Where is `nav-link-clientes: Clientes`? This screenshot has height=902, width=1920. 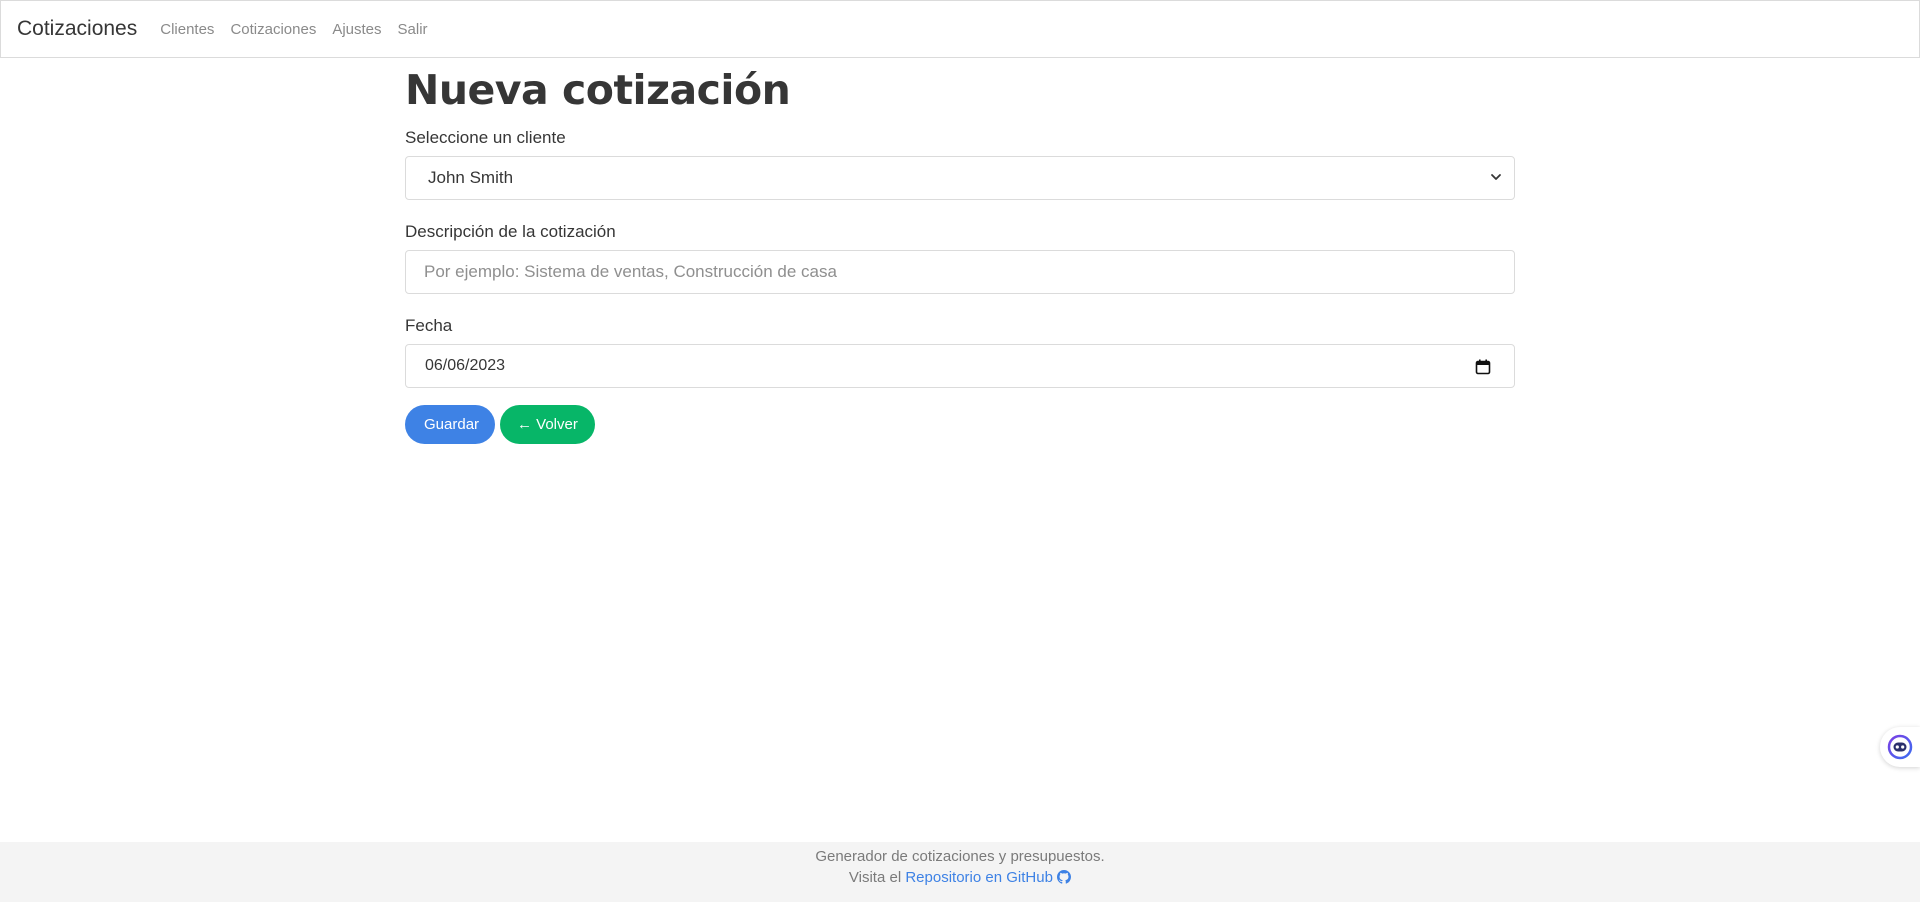 nav-link-clientes: Clientes is located at coordinates (187, 29).